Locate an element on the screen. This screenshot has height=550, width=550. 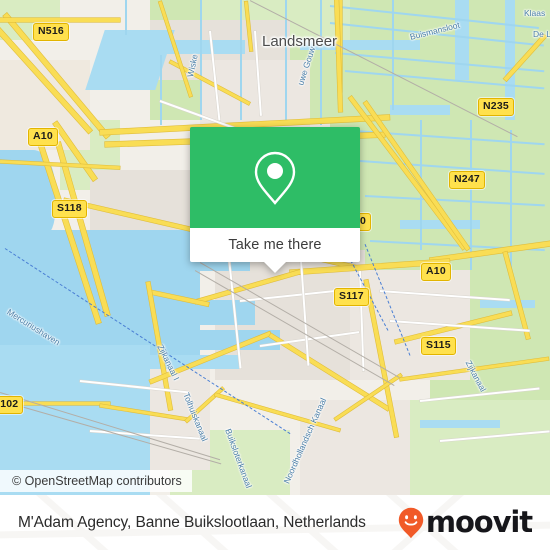
moovit-logo: moovit is located at coordinates (465, 522).